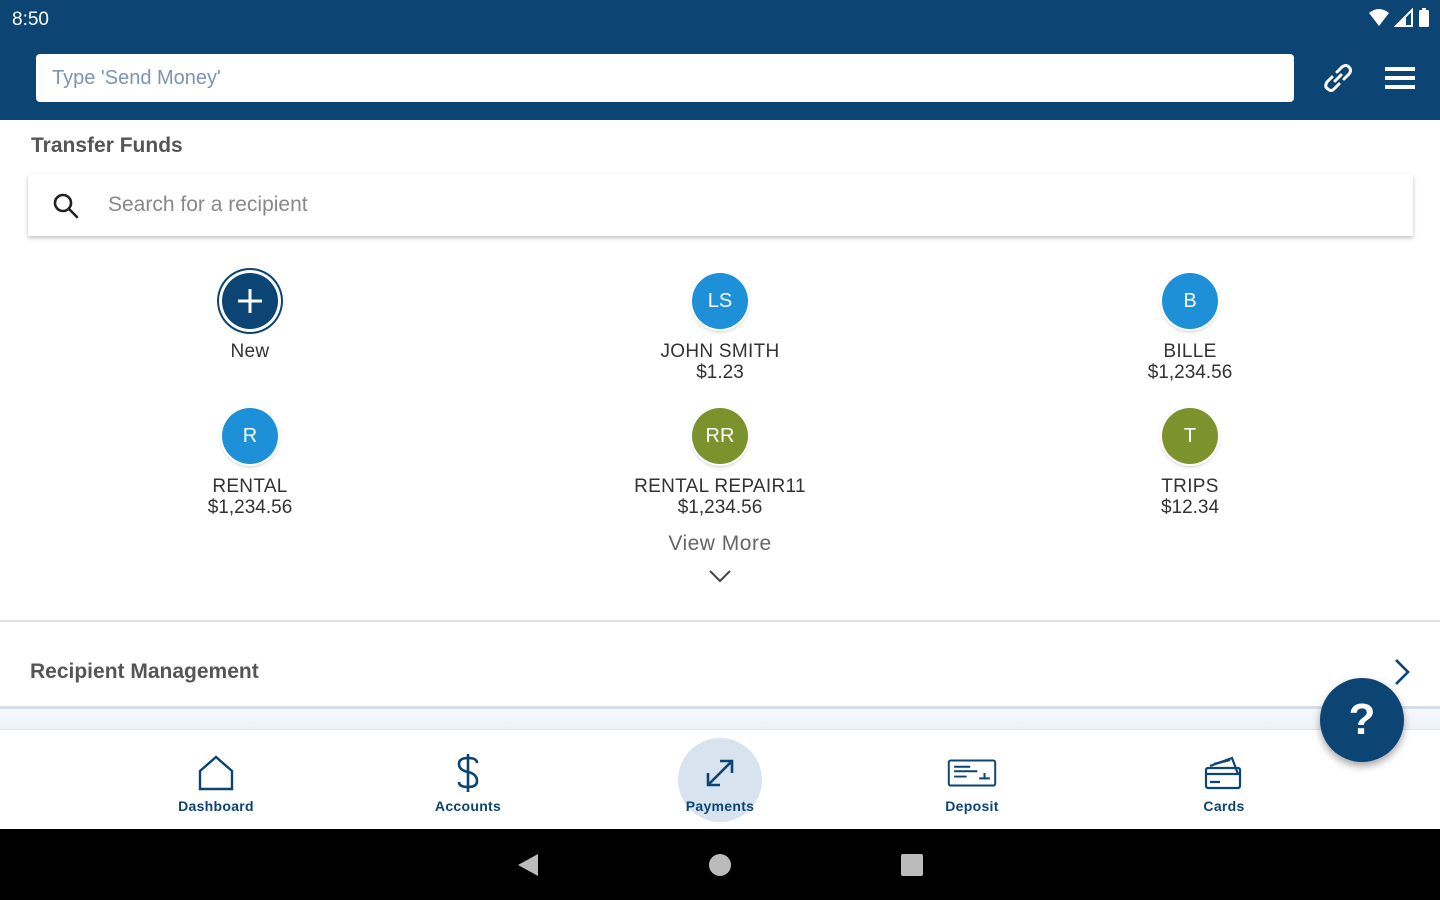 This screenshot has width=1440, height=900. I want to click on view-more-button: View More, so click(720, 544).